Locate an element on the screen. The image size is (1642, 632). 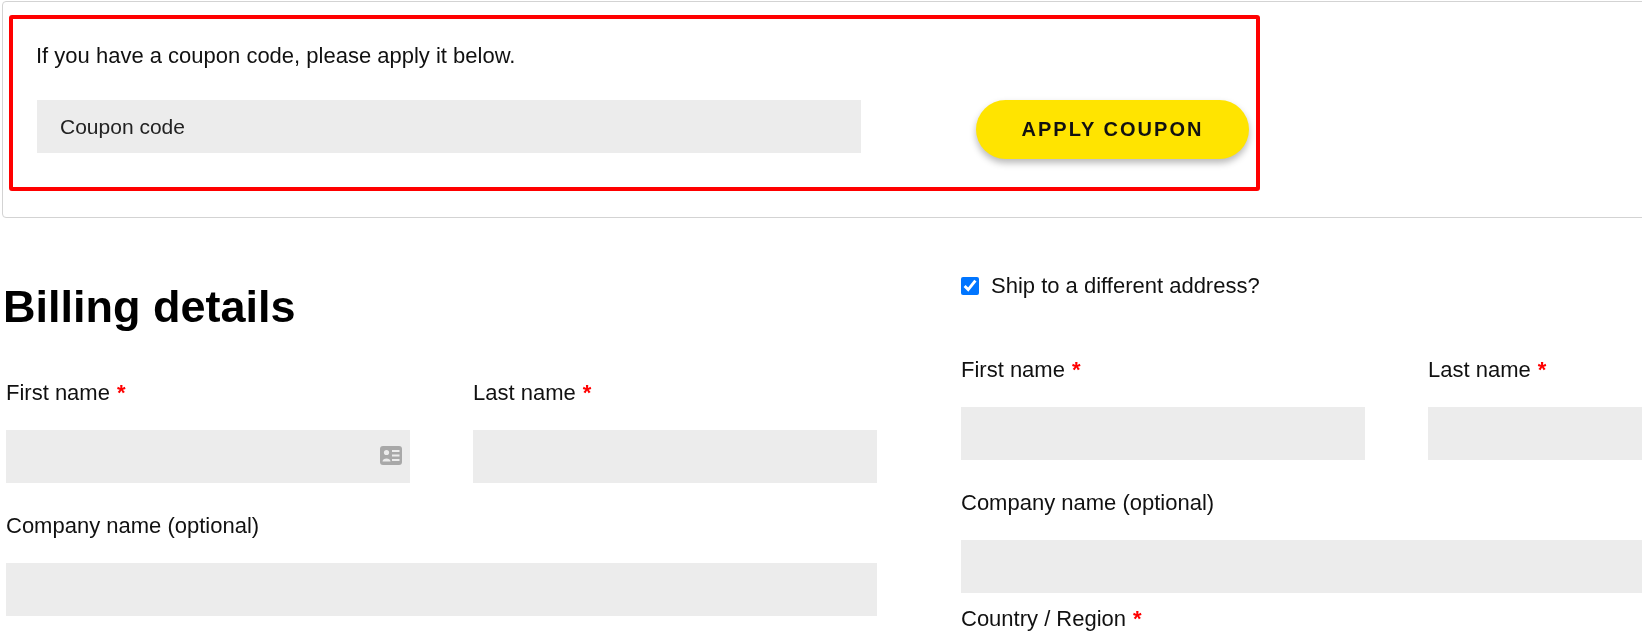
ship-address-checkbox is located at coordinates (970, 285).